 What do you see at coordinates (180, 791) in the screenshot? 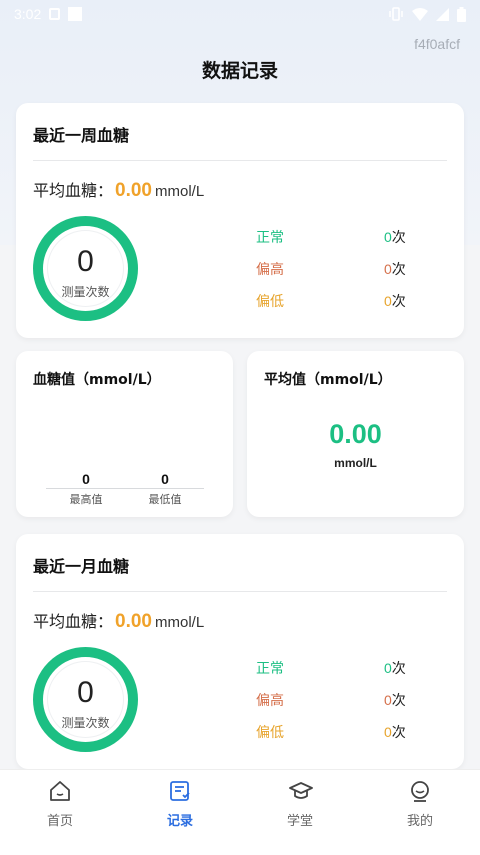
I see `record-icon` at bounding box center [180, 791].